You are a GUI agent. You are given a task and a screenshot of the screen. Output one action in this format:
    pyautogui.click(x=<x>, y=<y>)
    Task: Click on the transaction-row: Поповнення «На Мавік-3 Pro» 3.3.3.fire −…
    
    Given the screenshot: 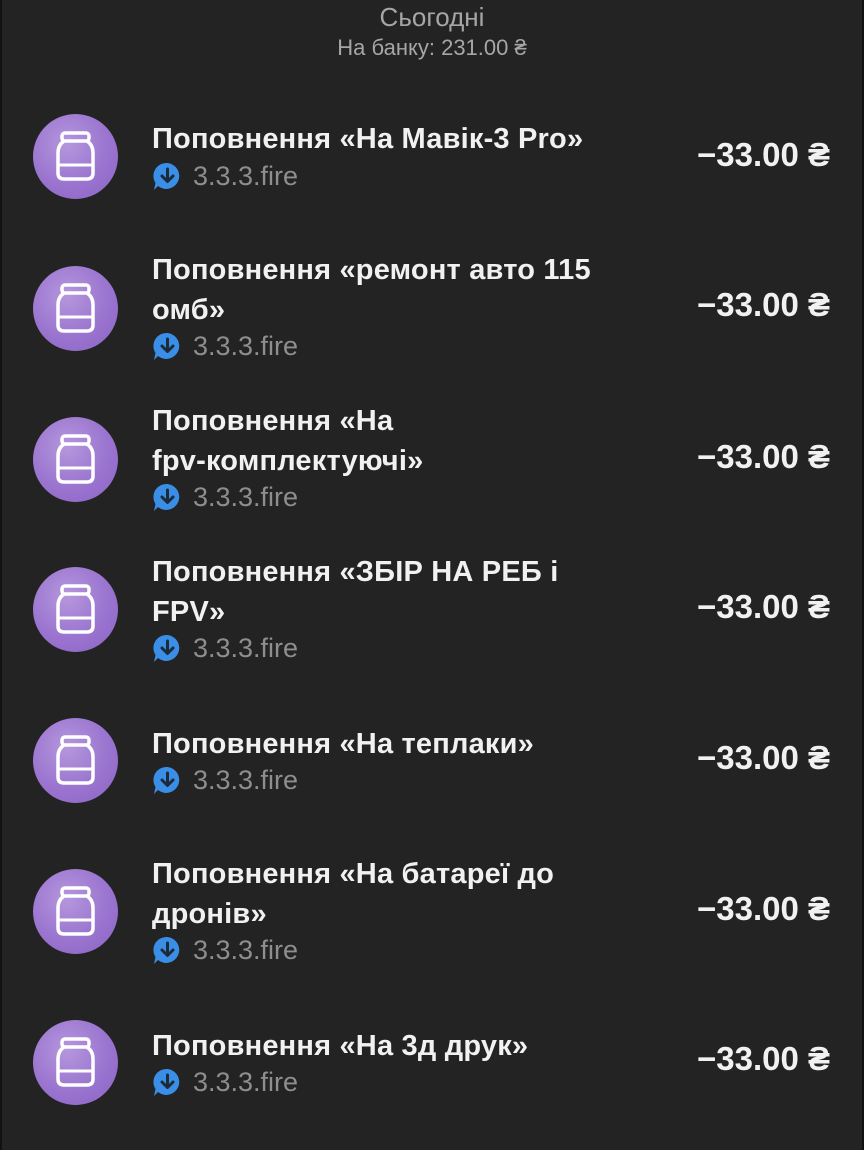 What is the action you would take?
    pyautogui.click(x=432, y=170)
    